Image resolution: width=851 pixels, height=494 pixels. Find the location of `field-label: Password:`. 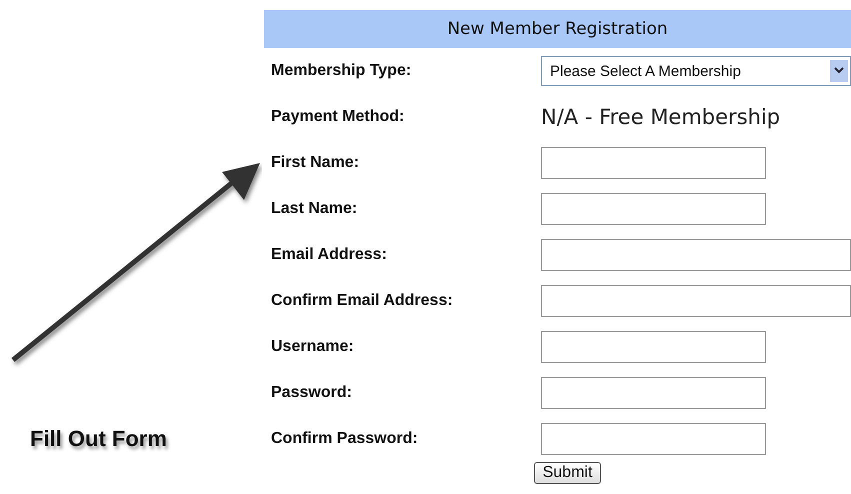

field-label: Password: is located at coordinates (311, 393).